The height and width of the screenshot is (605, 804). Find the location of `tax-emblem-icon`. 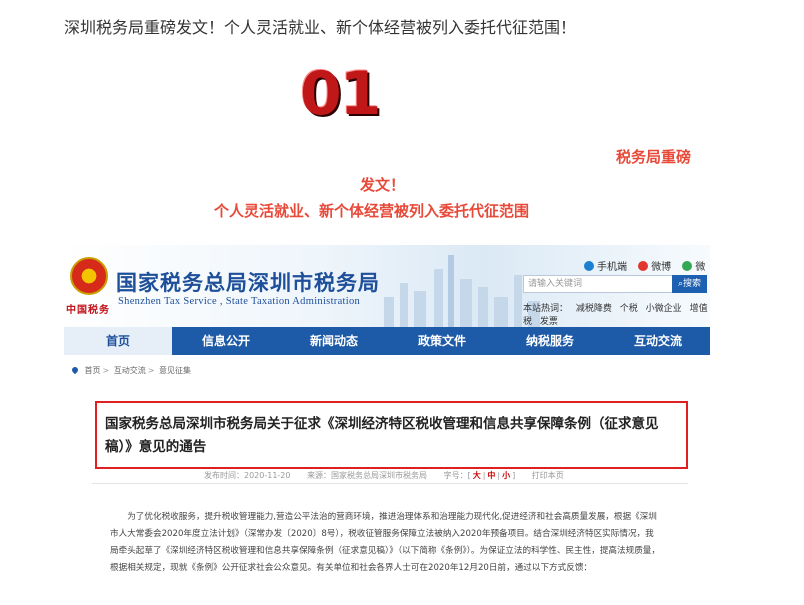

tax-emblem-icon is located at coordinates (89, 276).